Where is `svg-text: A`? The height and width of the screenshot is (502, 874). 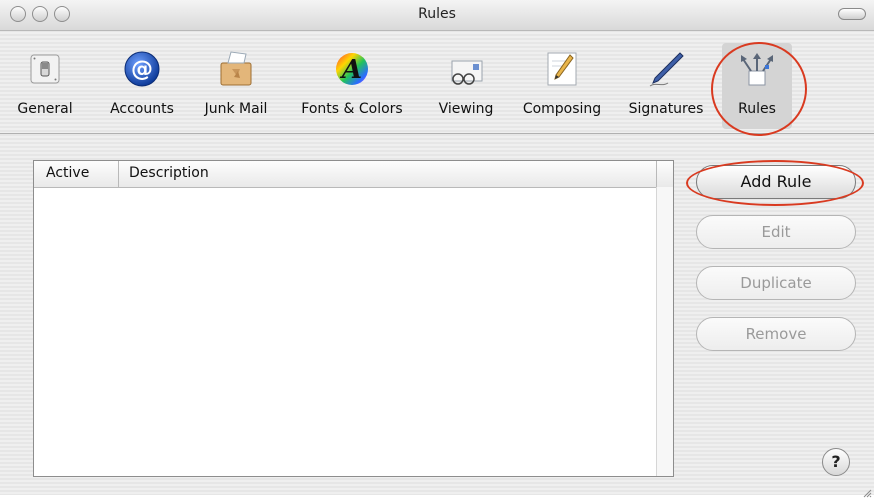 svg-text: A is located at coordinates (350, 70).